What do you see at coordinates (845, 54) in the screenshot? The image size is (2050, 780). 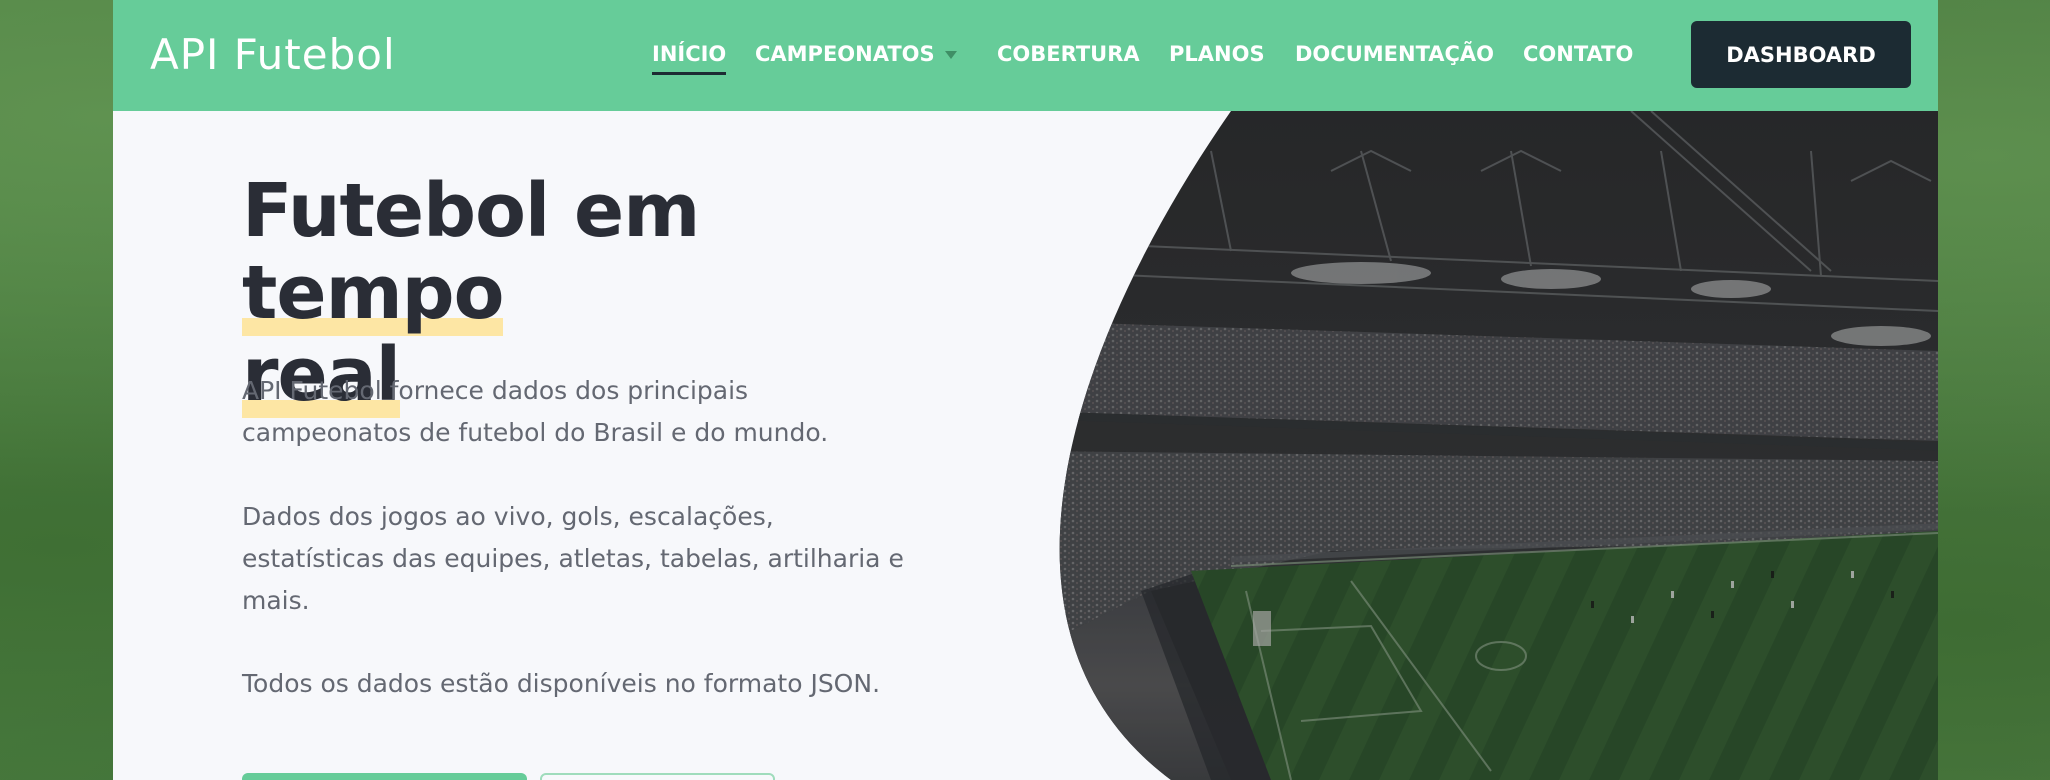 I see `nav-link-campeonatos-label: CAMPEONATOS` at bounding box center [845, 54].